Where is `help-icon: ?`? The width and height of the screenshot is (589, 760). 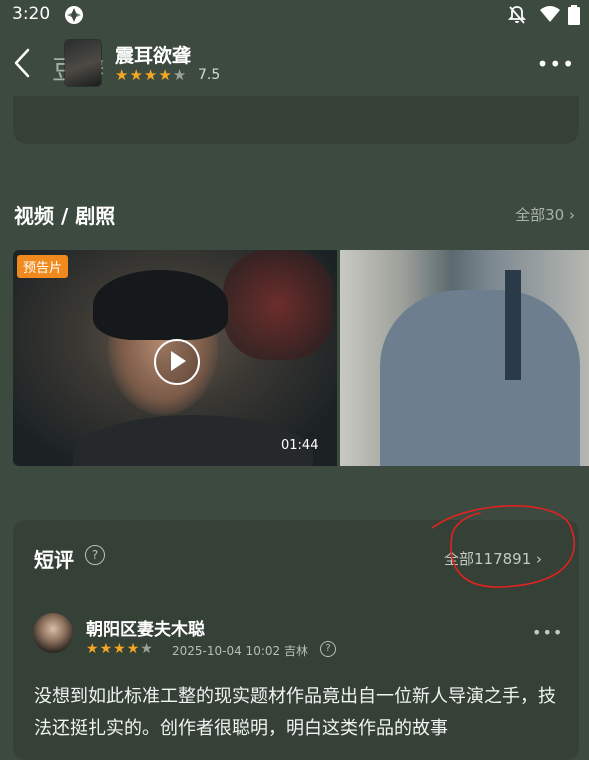
help-icon: ? is located at coordinates (95, 555).